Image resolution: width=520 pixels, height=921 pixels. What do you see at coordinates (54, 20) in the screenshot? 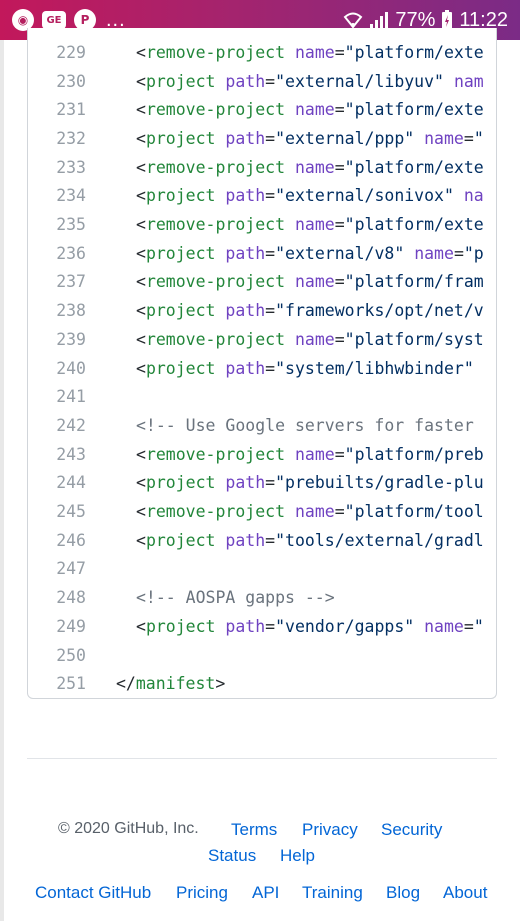
I see `ge-icon: GE` at bounding box center [54, 20].